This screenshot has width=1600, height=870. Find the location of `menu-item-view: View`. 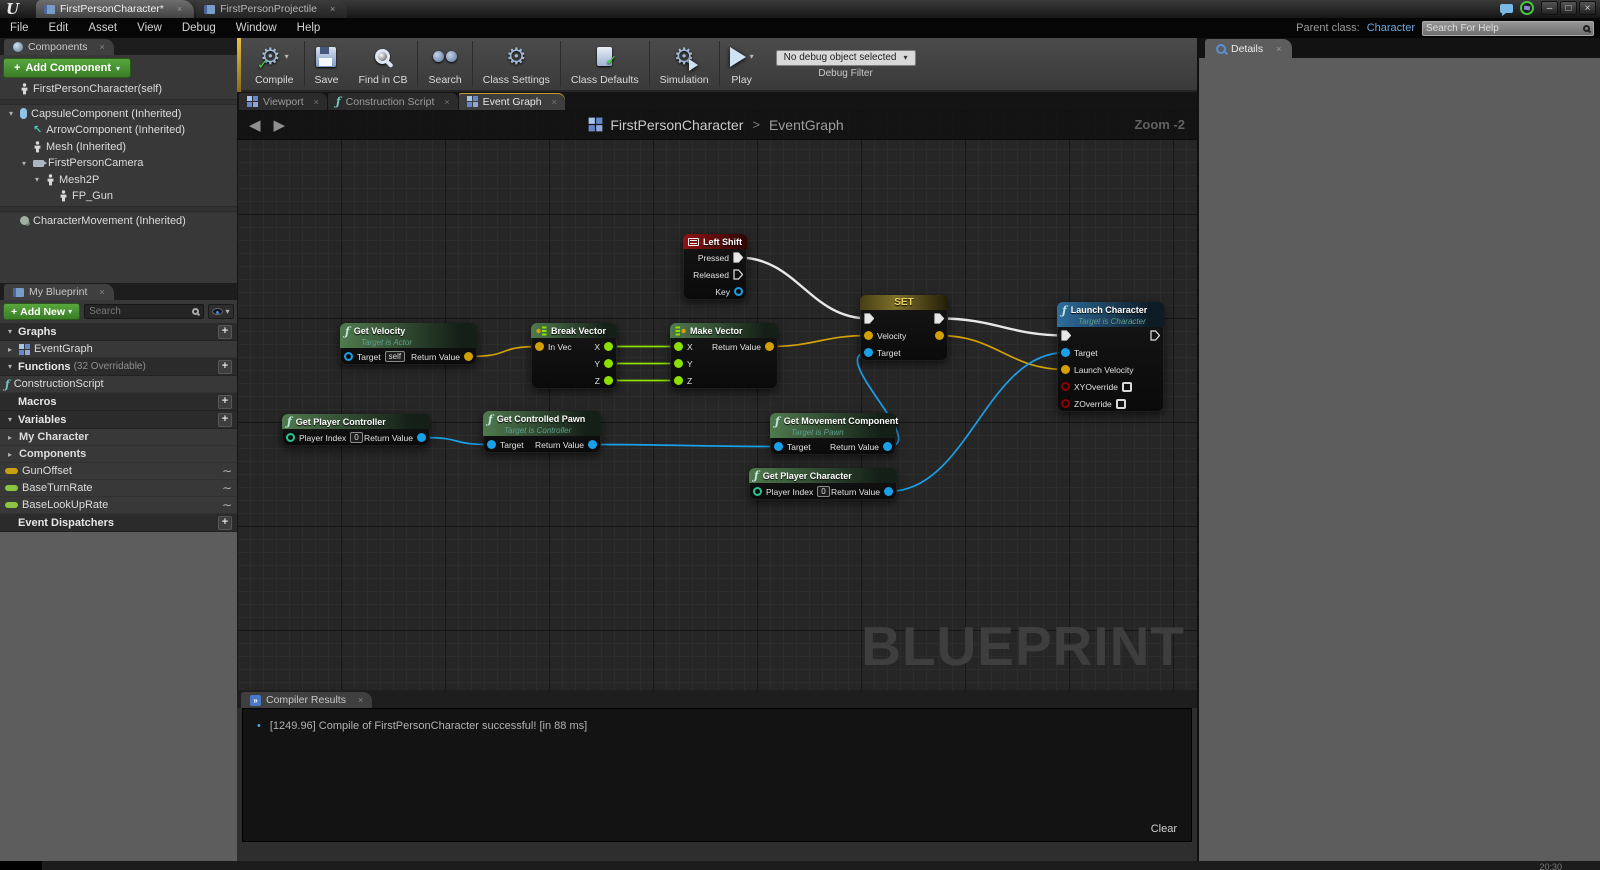

menu-item-view: View is located at coordinates (149, 28).